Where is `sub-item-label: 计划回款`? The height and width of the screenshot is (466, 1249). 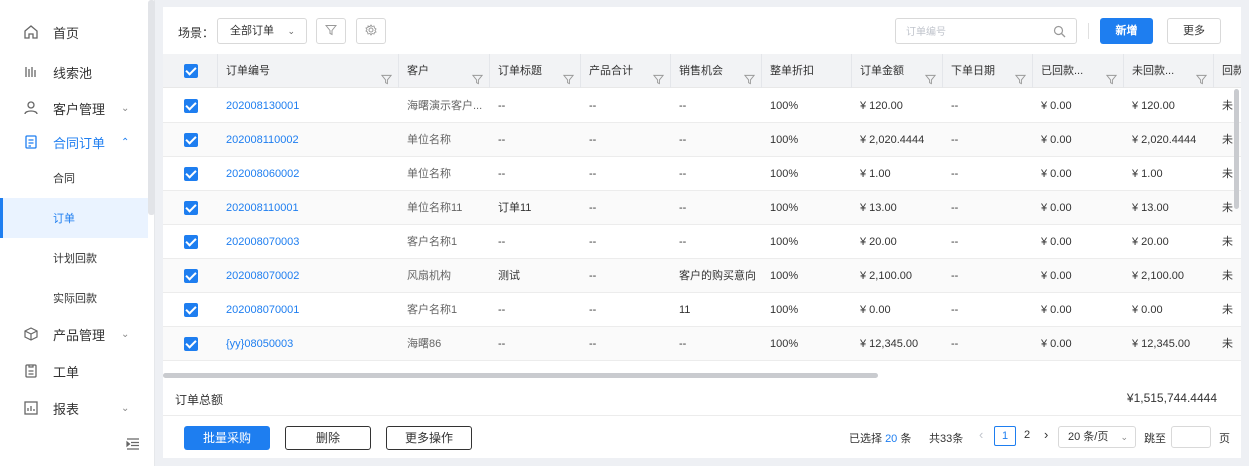
sub-item-label: 计划回款 is located at coordinates (75, 259).